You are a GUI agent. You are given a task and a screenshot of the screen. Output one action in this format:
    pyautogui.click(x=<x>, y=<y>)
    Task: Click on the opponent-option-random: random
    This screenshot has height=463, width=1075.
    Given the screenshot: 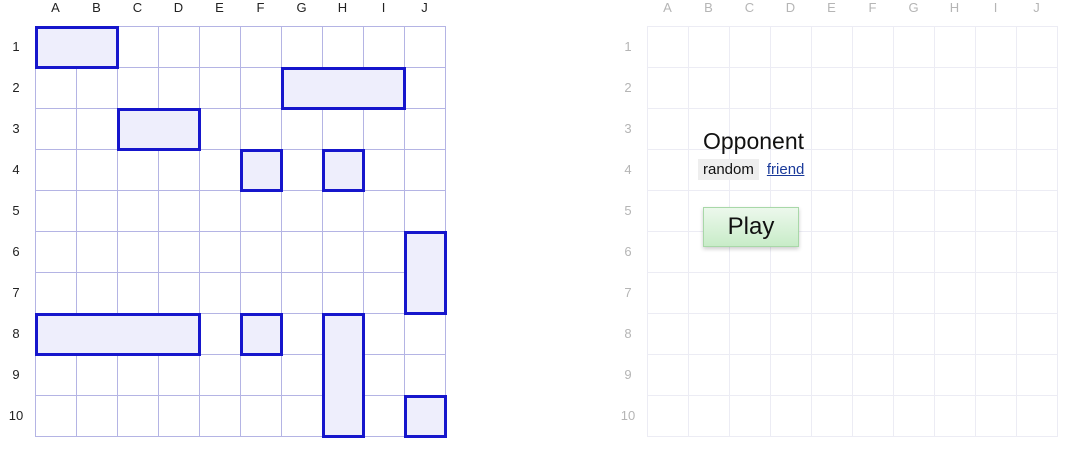 What is the action you would take?
    pyautogui.click(x=728, y=169)
    